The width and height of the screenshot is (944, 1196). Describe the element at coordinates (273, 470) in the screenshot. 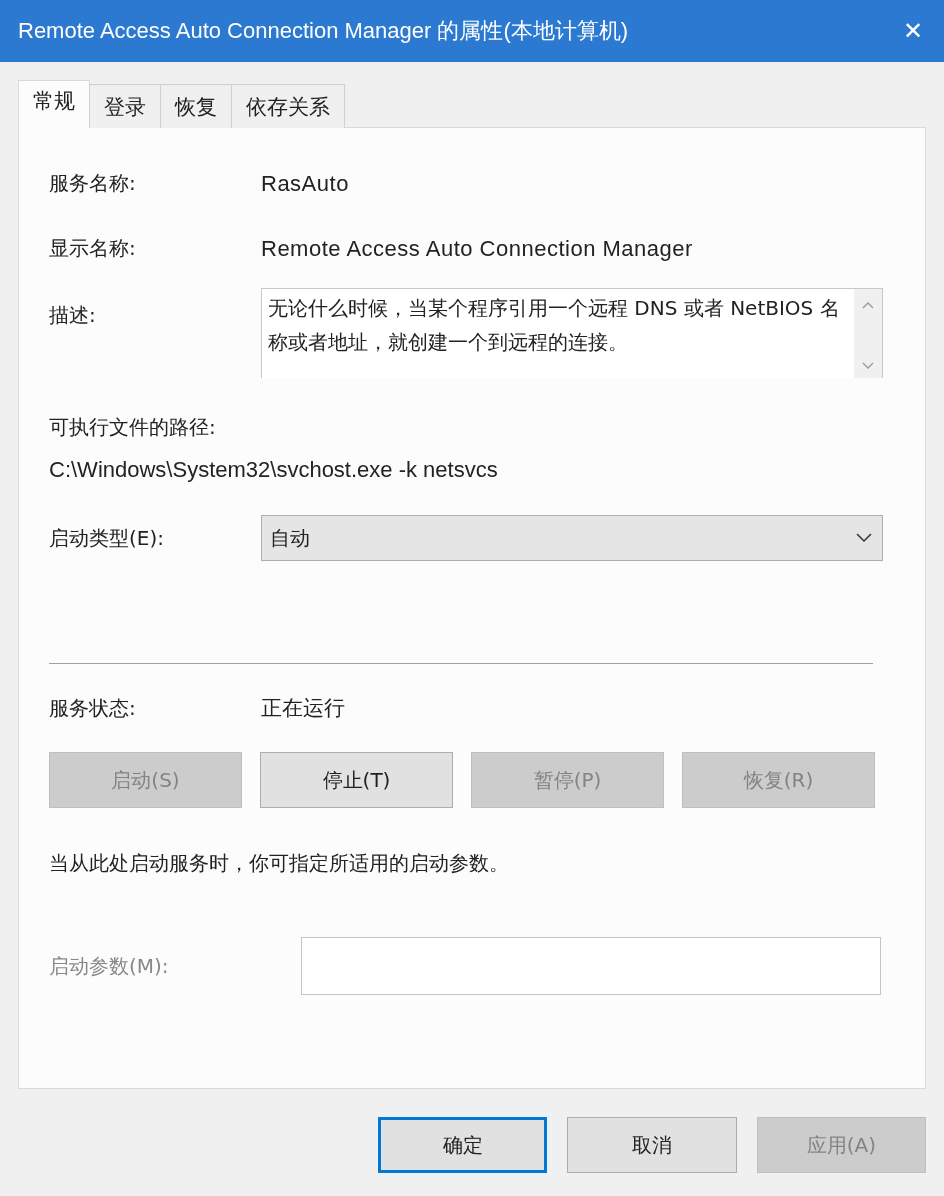

I see `path-text: C:\Windows\System32\svchost.exe -k netsvcs` at that location.